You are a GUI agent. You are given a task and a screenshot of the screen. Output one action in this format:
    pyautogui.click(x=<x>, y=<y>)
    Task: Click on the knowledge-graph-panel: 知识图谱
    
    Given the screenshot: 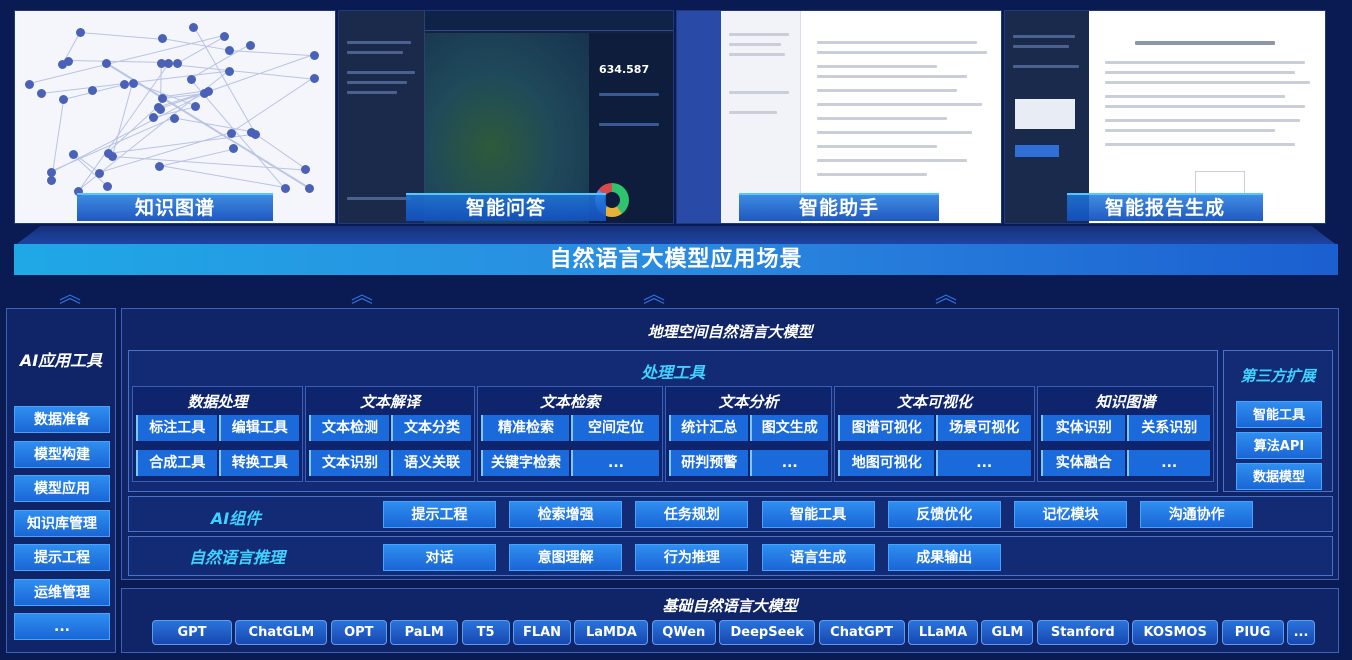 What is the action you would take?
    pyautogui.click(x=175, y=117)
    